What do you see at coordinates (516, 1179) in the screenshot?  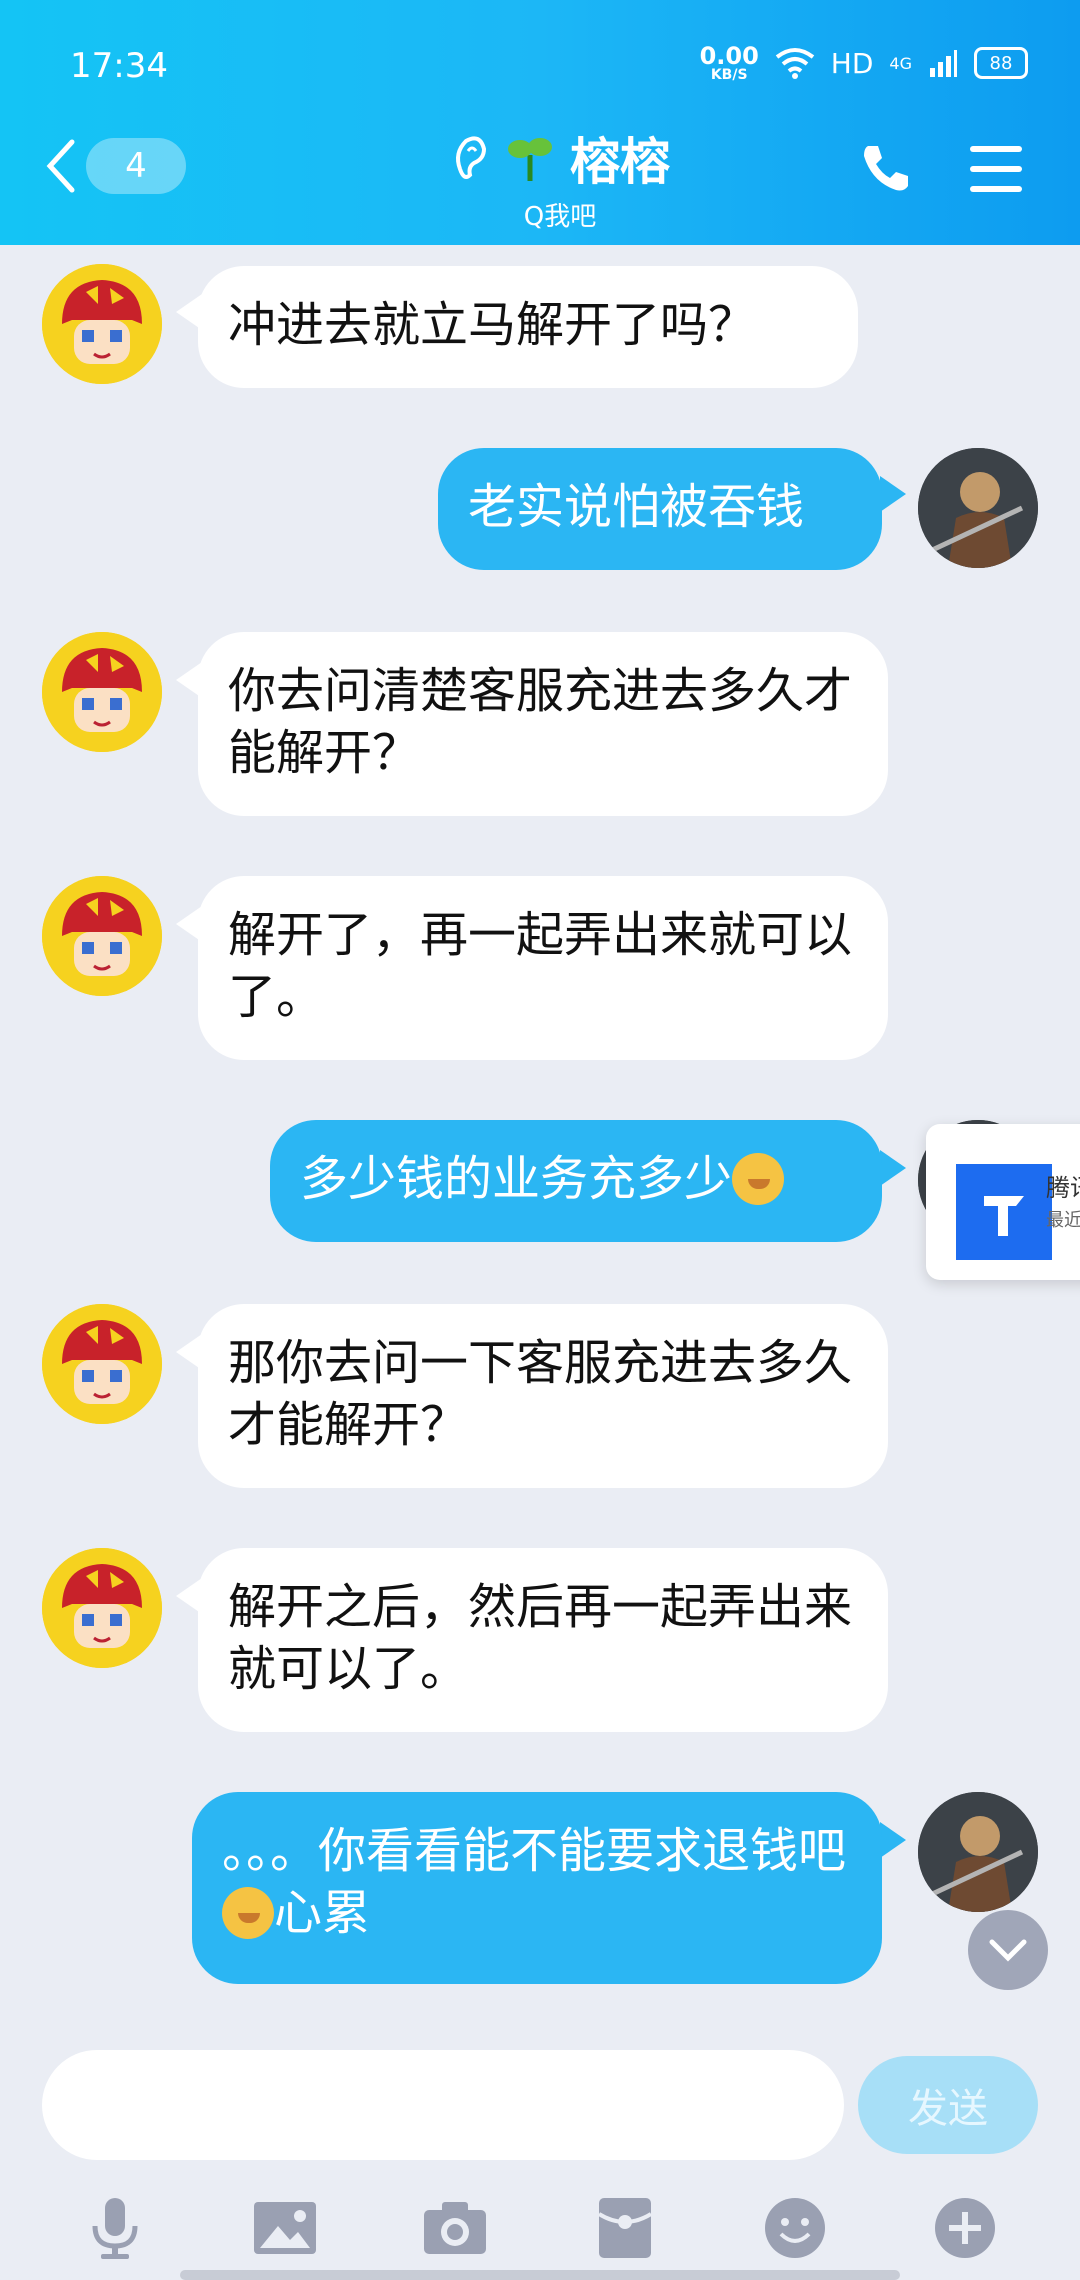 I see `message-text: 多少钱的业务充多少` at bounding box center [516, 1179].